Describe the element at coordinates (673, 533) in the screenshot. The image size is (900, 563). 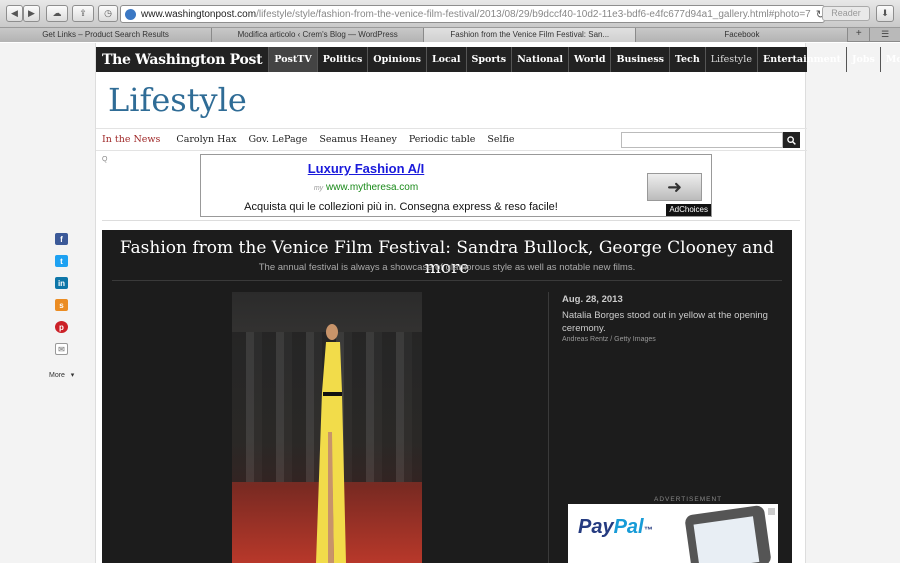
I see `ad-paypal: PayPal™` at that location.